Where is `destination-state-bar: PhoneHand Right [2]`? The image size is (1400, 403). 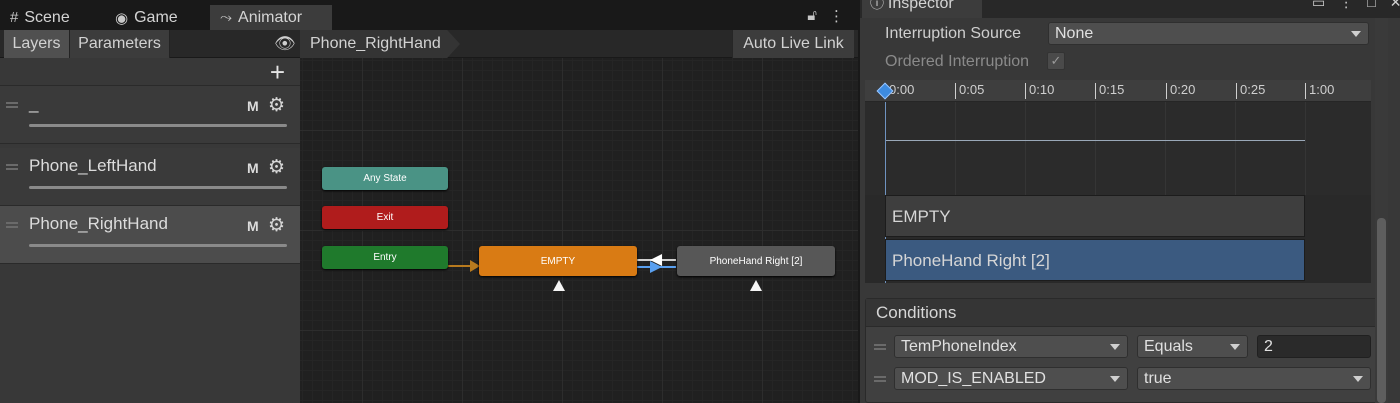 destination-state-bar: PhoneHand Right [2] is located at coordinates (1095, 260).